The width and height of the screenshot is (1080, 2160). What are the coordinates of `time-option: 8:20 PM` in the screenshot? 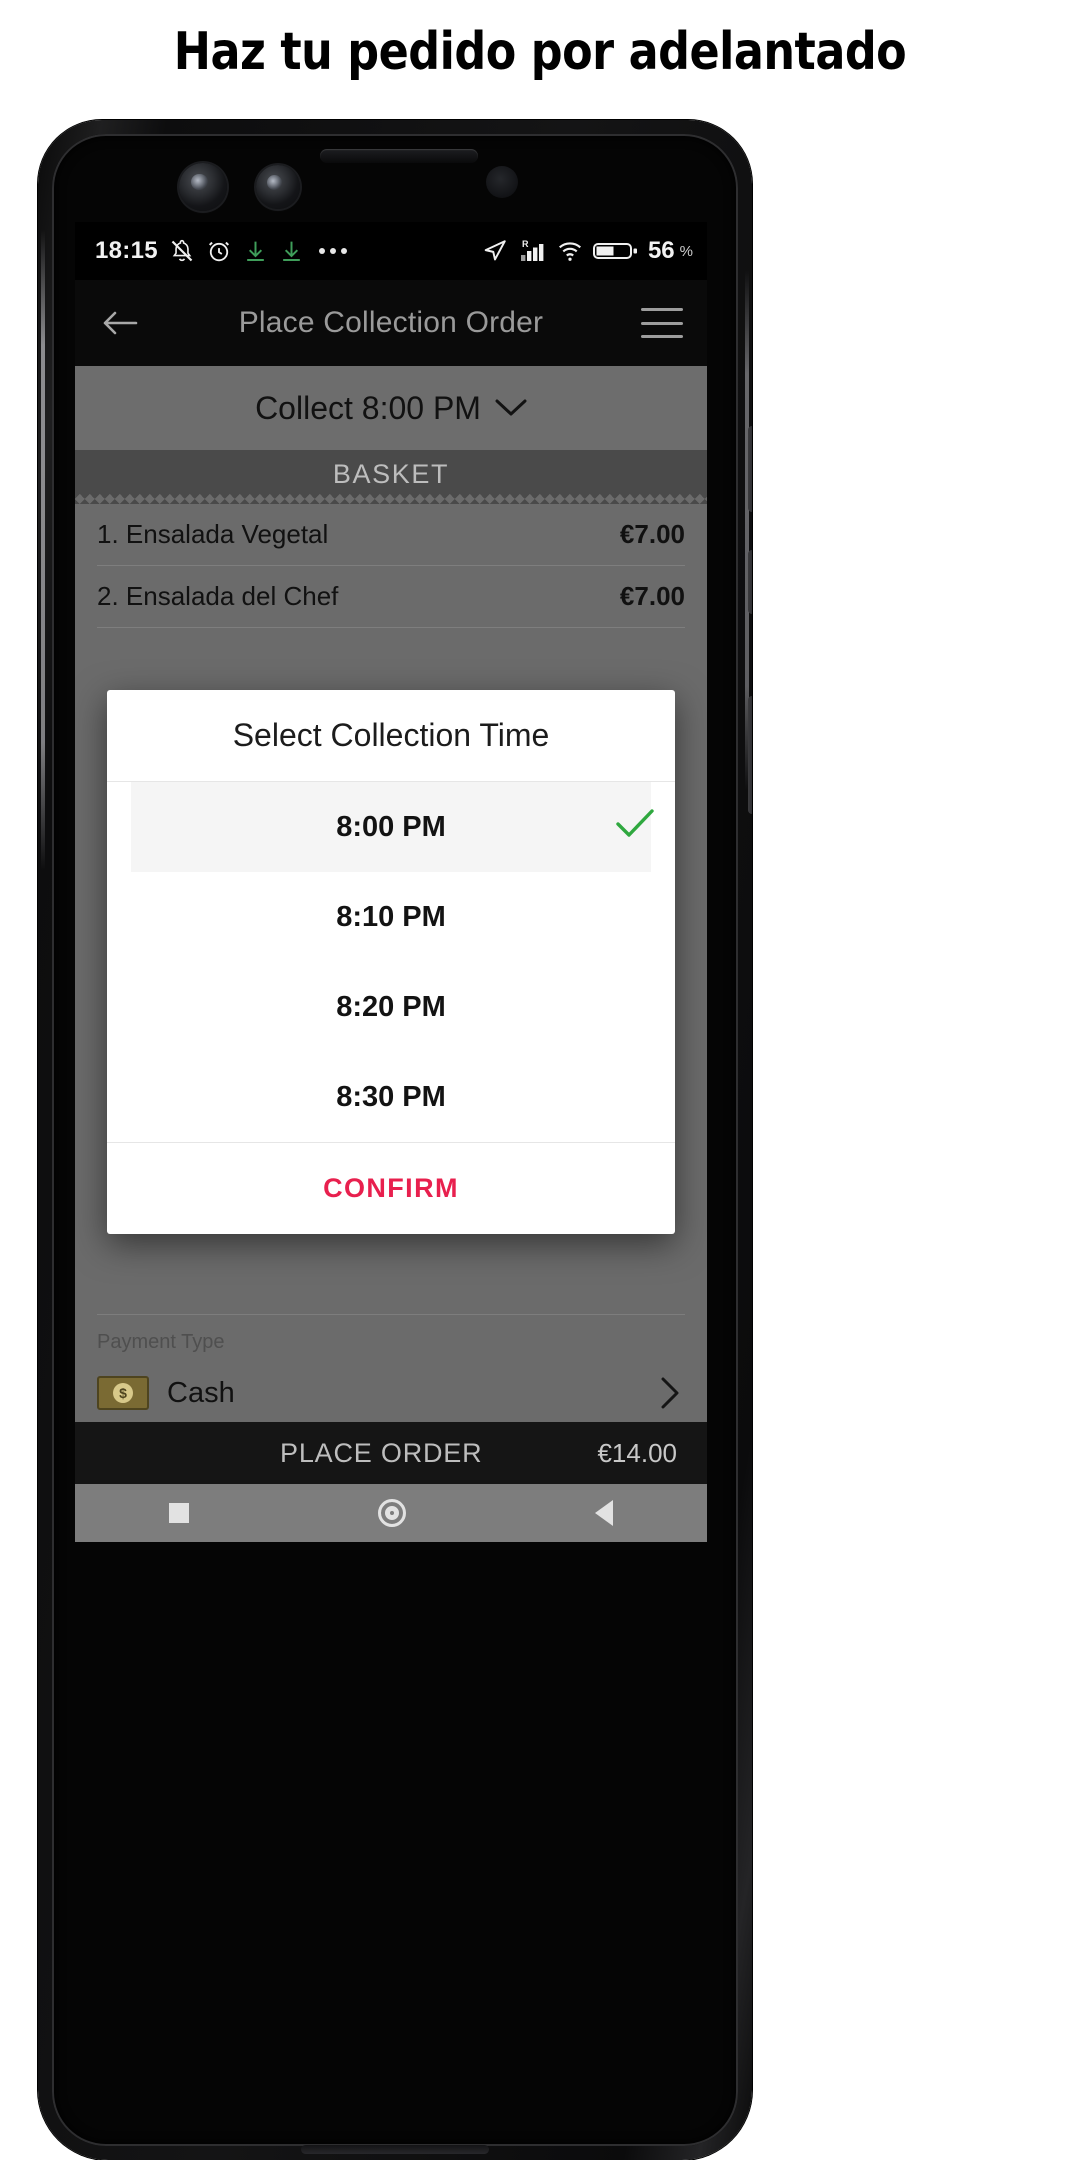 It's located at (391, 1007).